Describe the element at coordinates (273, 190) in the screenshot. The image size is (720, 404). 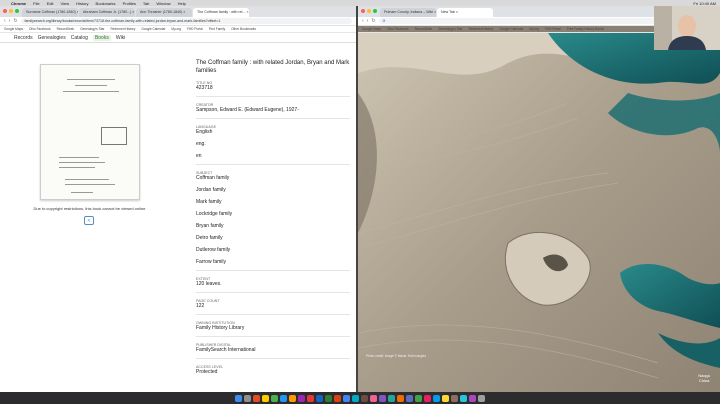
I see `subject-link: Jordan family` at that location.